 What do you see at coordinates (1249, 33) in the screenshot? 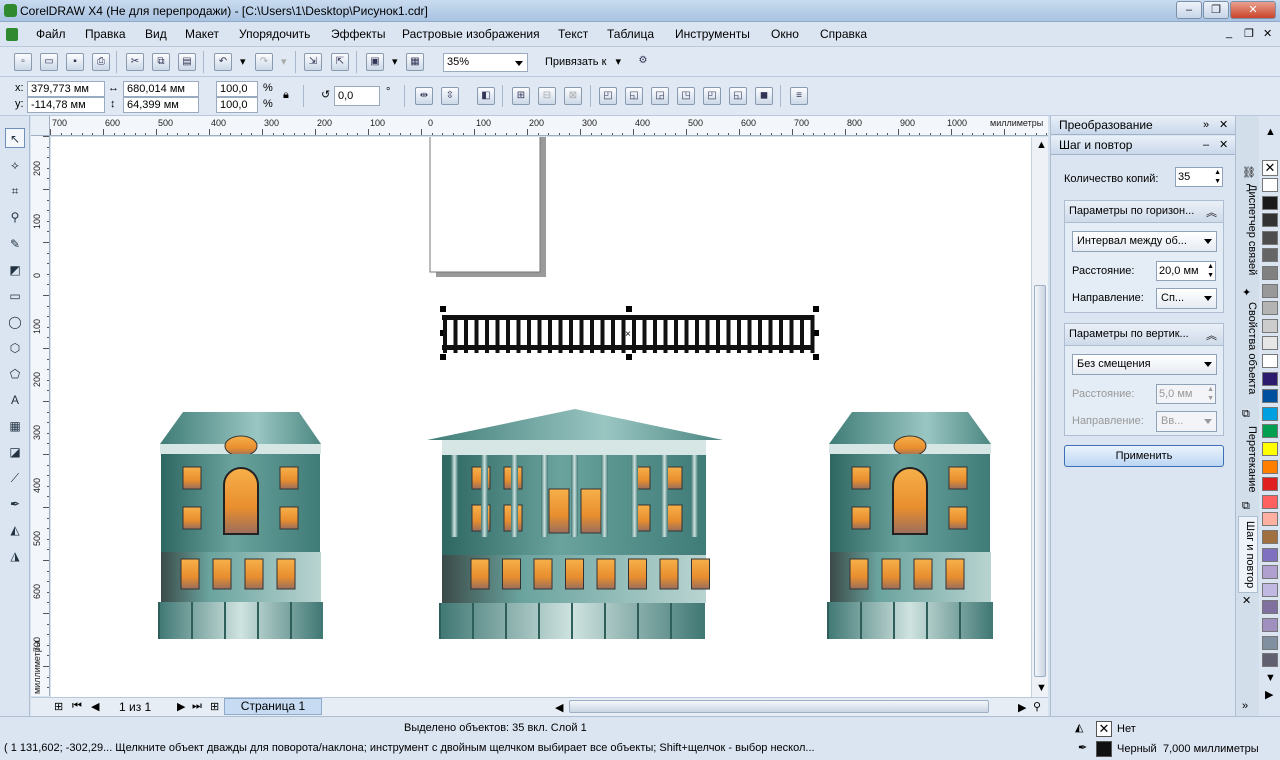
I see `doc-restore-icon: ❐` at bounding box center [1249, 33].